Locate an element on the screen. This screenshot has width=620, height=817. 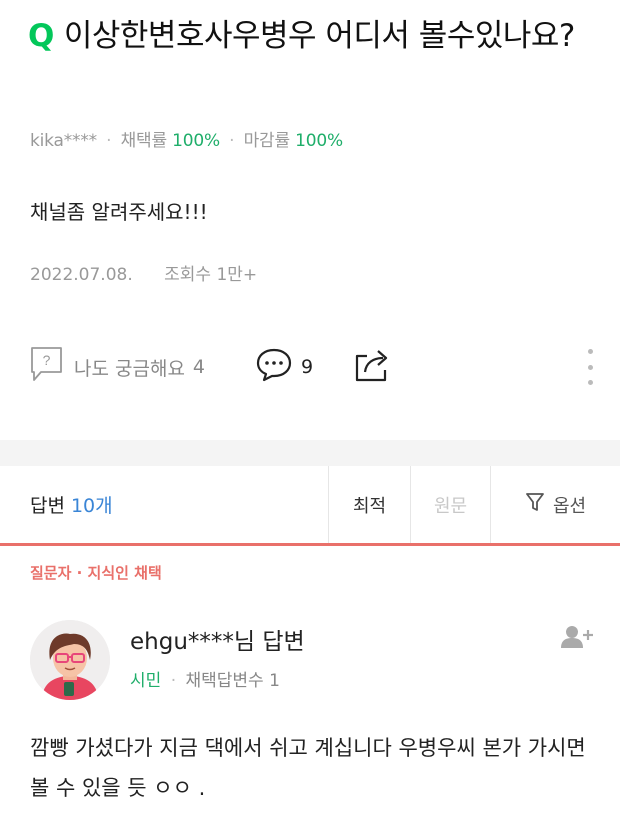
options-button: 옵션 is located at coordinates (555, 504).